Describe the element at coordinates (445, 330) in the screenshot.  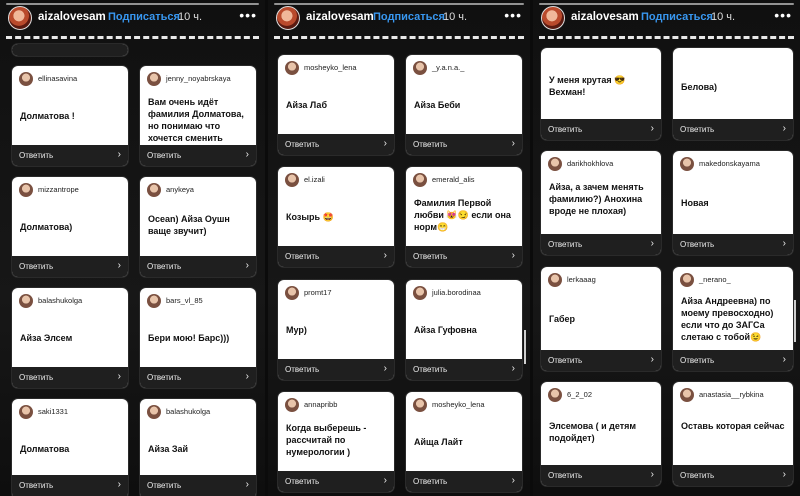
I see `card-answer-text: Айза Гуфовна` at that location.